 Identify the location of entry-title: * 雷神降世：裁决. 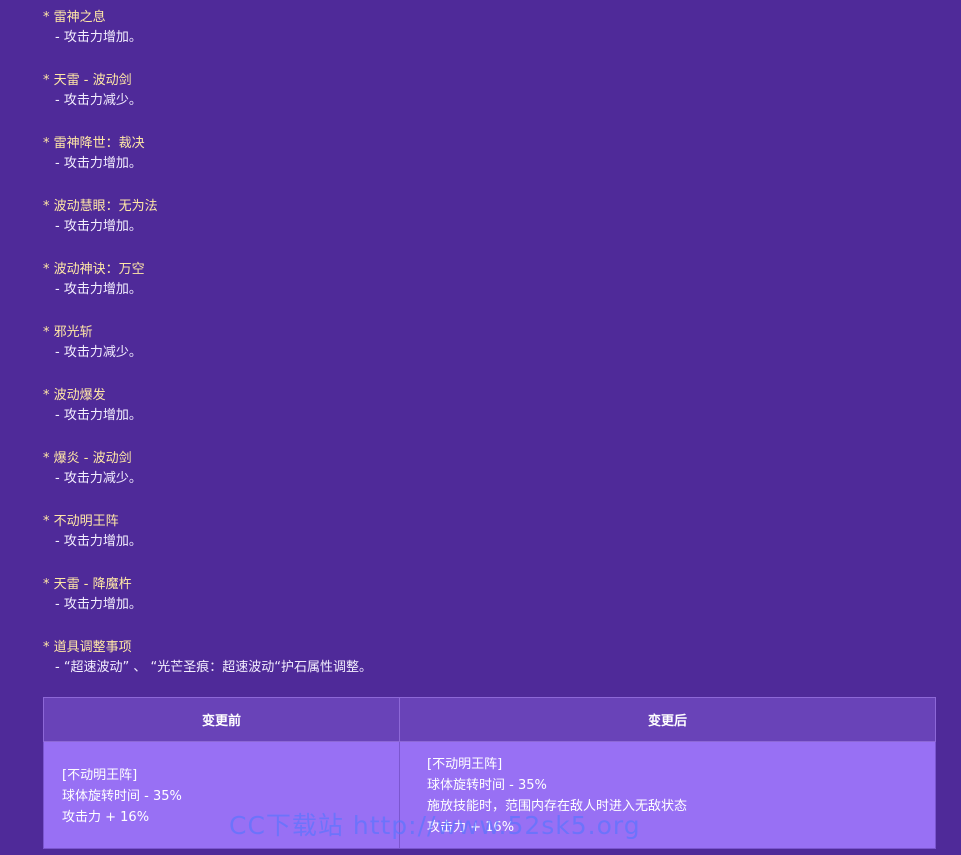
(94, 143).